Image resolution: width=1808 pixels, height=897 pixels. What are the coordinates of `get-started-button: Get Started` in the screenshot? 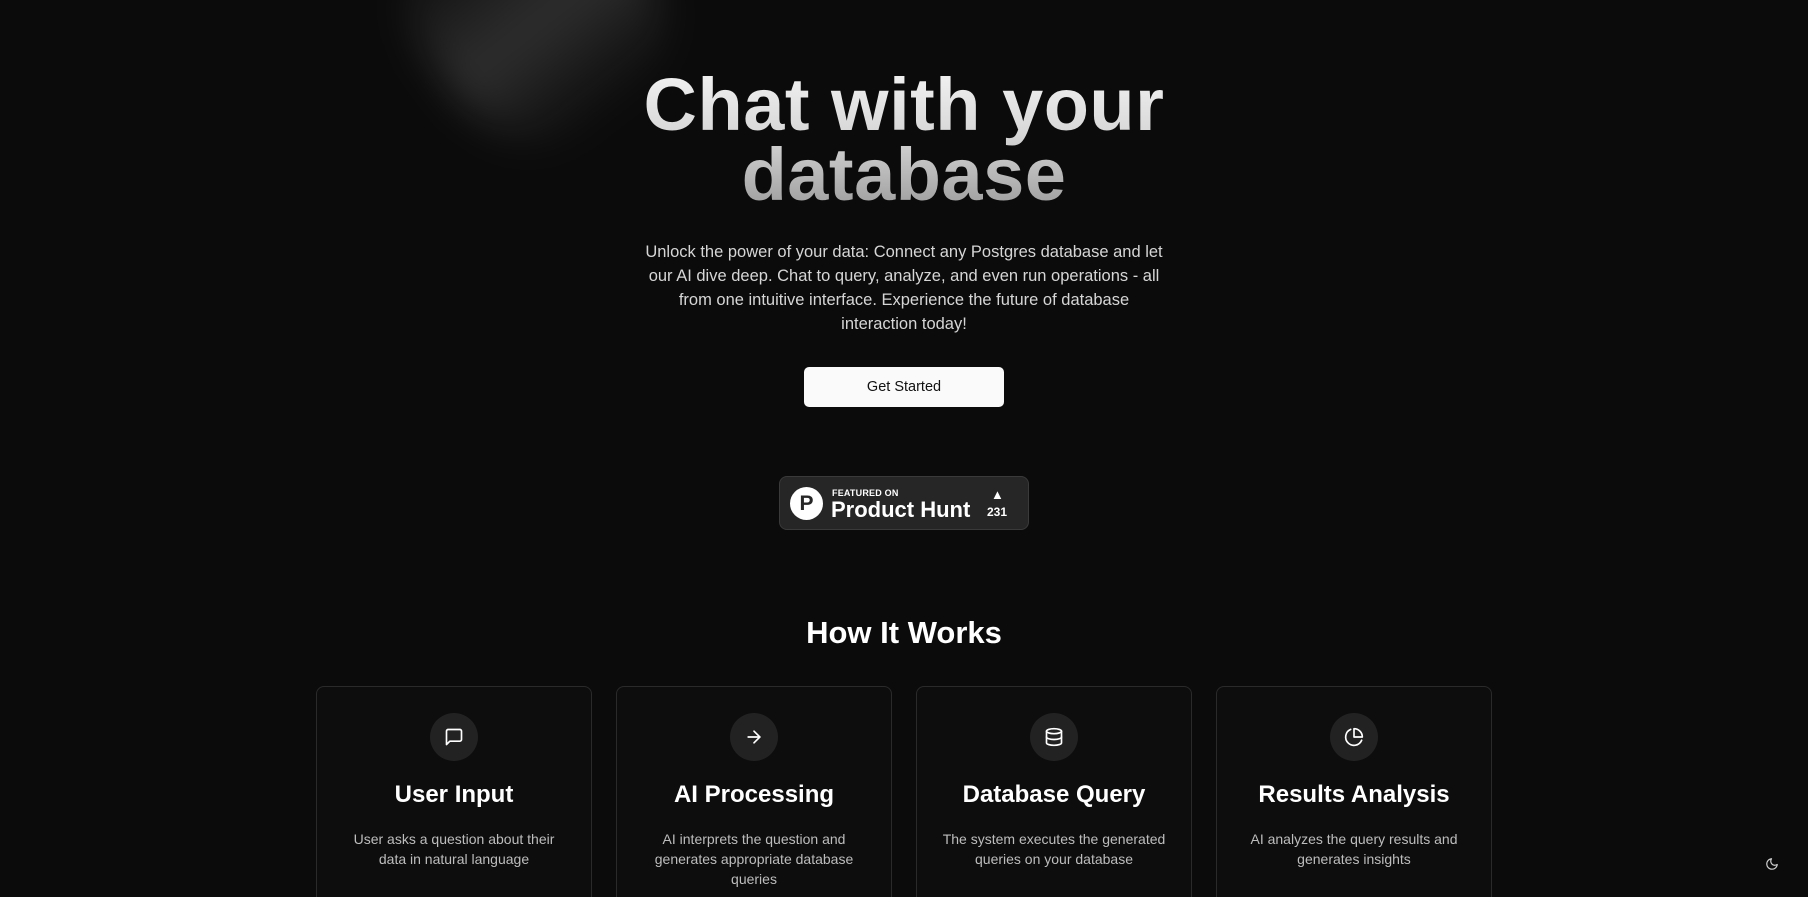 It's located at (904, 387).